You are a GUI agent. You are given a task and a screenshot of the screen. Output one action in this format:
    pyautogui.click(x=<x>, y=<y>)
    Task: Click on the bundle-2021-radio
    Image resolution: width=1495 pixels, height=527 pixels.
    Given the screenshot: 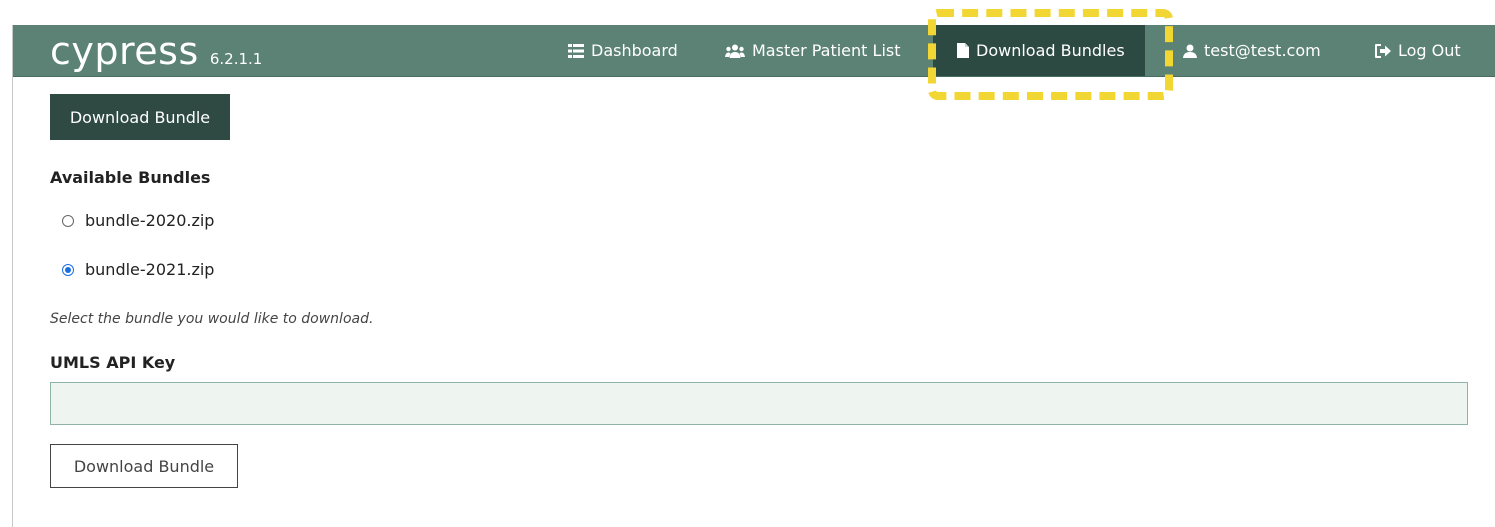 What is the action you would take?
    pyautogui.click(x=68, y=269)
    